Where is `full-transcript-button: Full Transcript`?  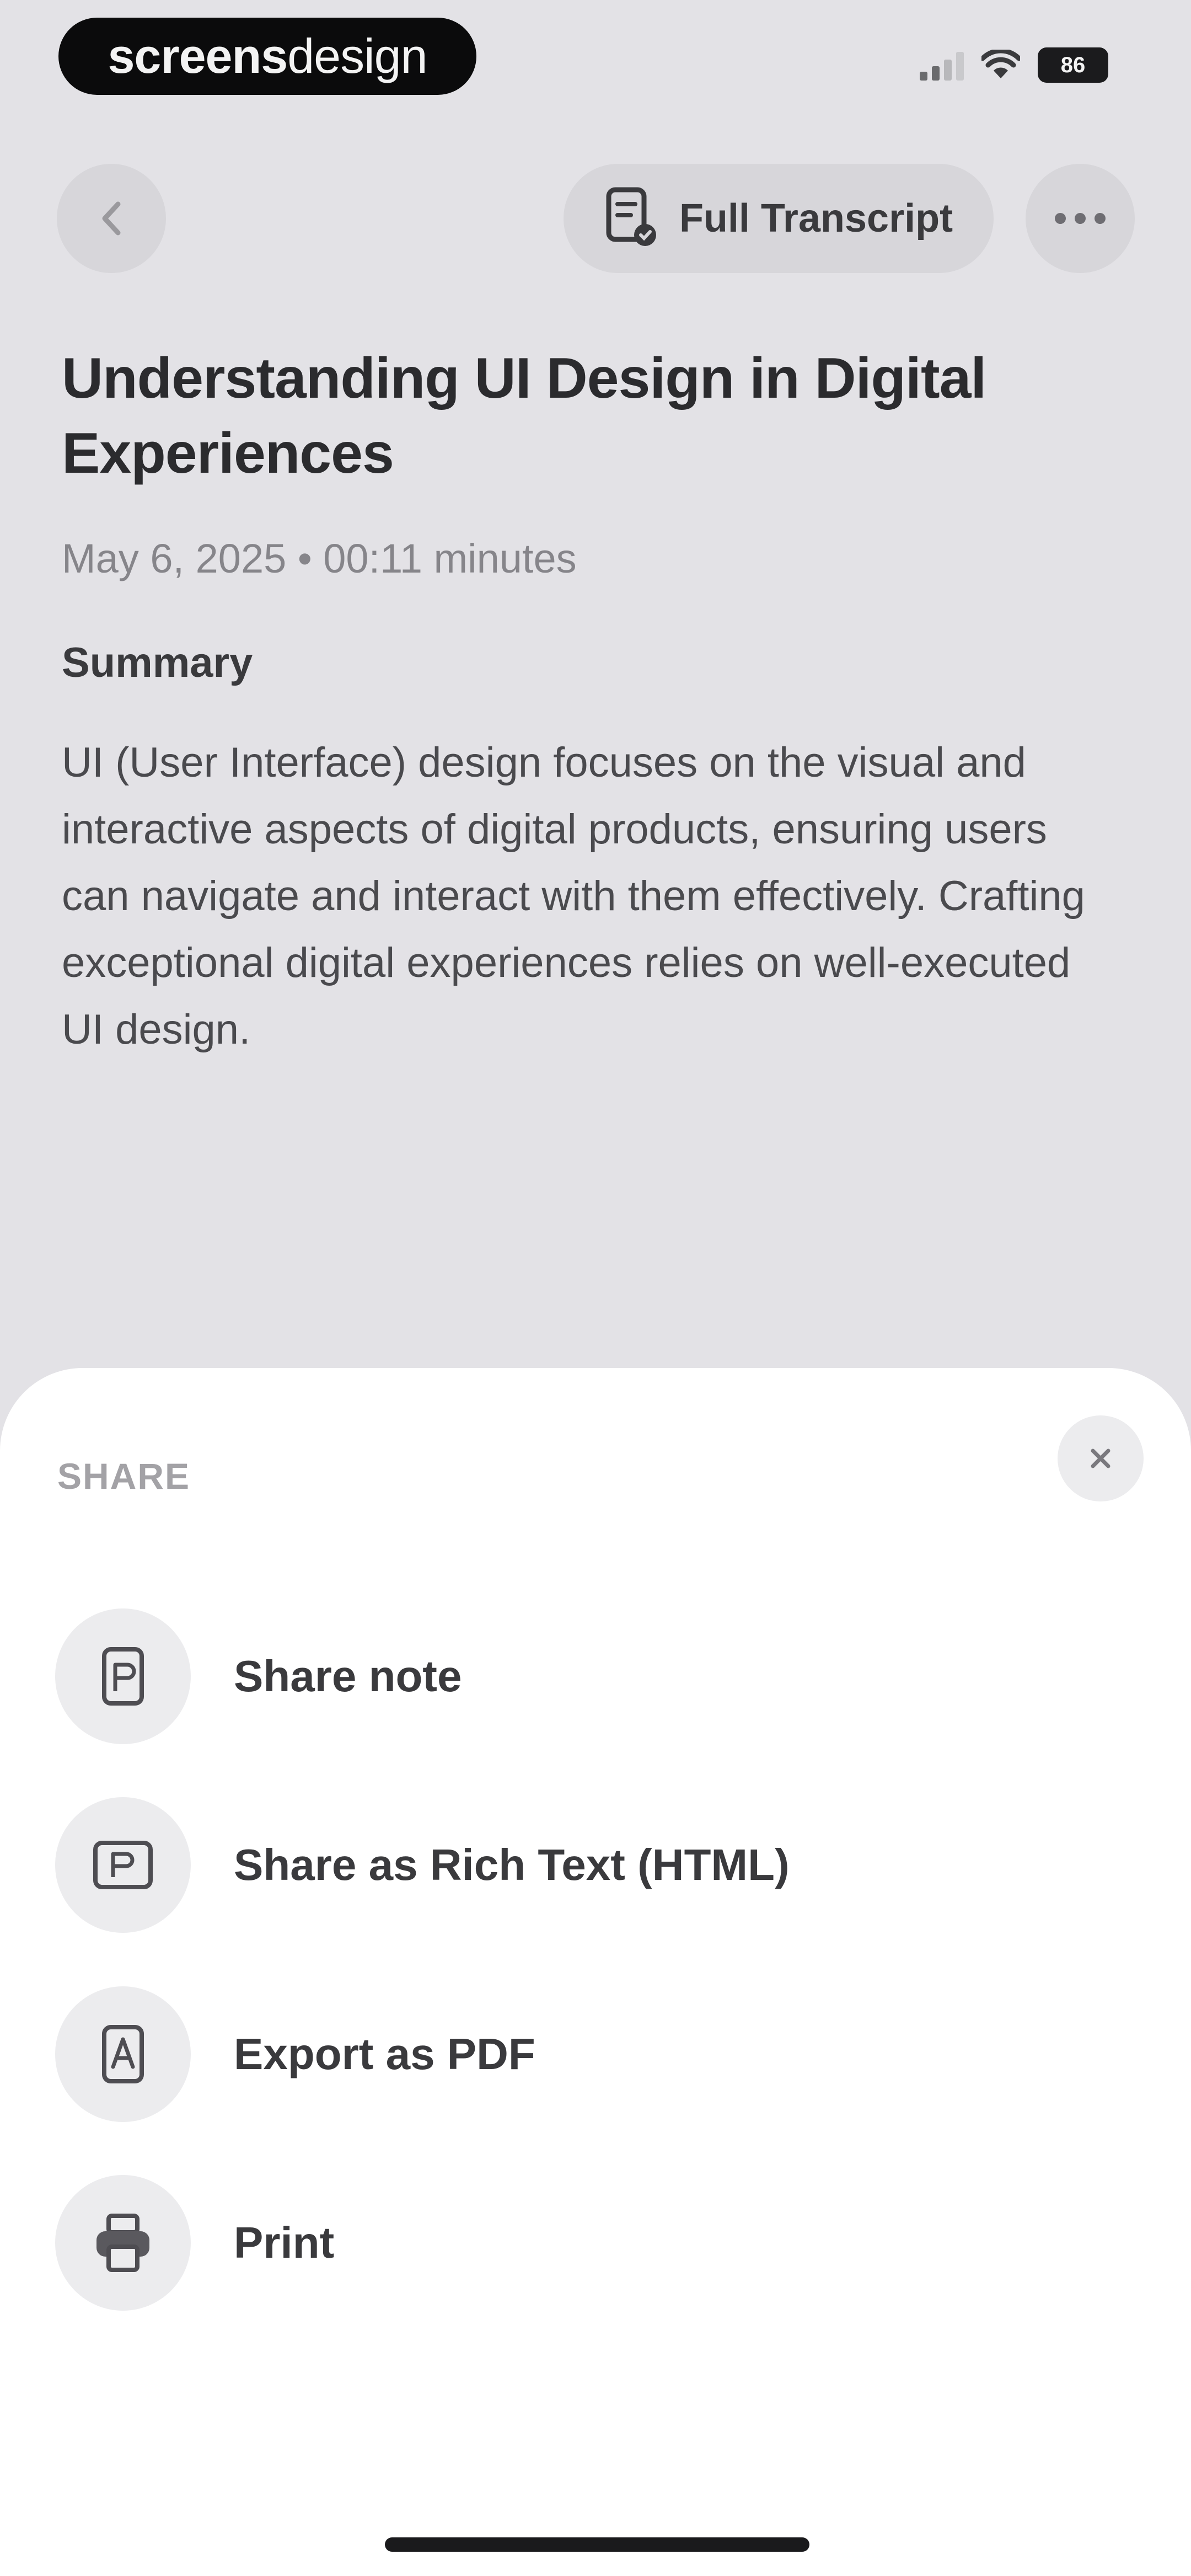 full-transcript-button: Full Transcript is located at coordinates (779, 218).